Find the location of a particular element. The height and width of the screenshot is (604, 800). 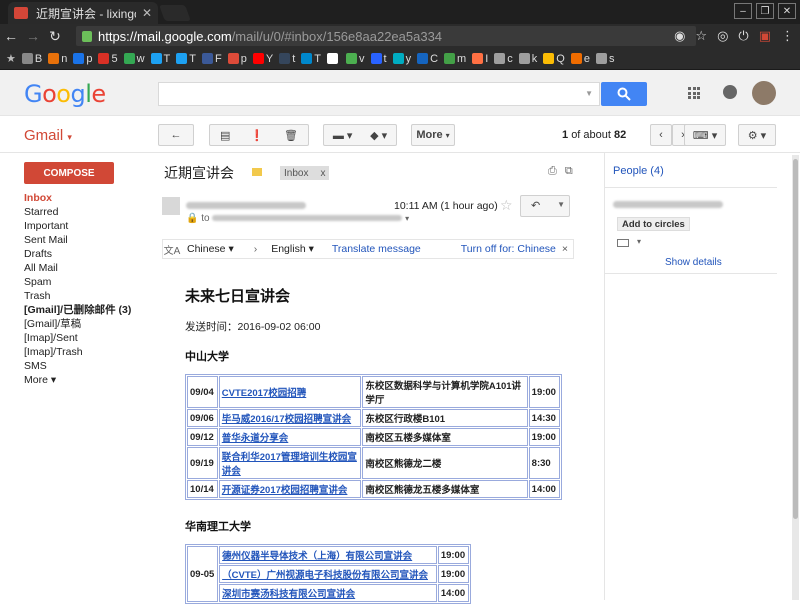

bookmark-item: I is located at coordinates (480, 59).